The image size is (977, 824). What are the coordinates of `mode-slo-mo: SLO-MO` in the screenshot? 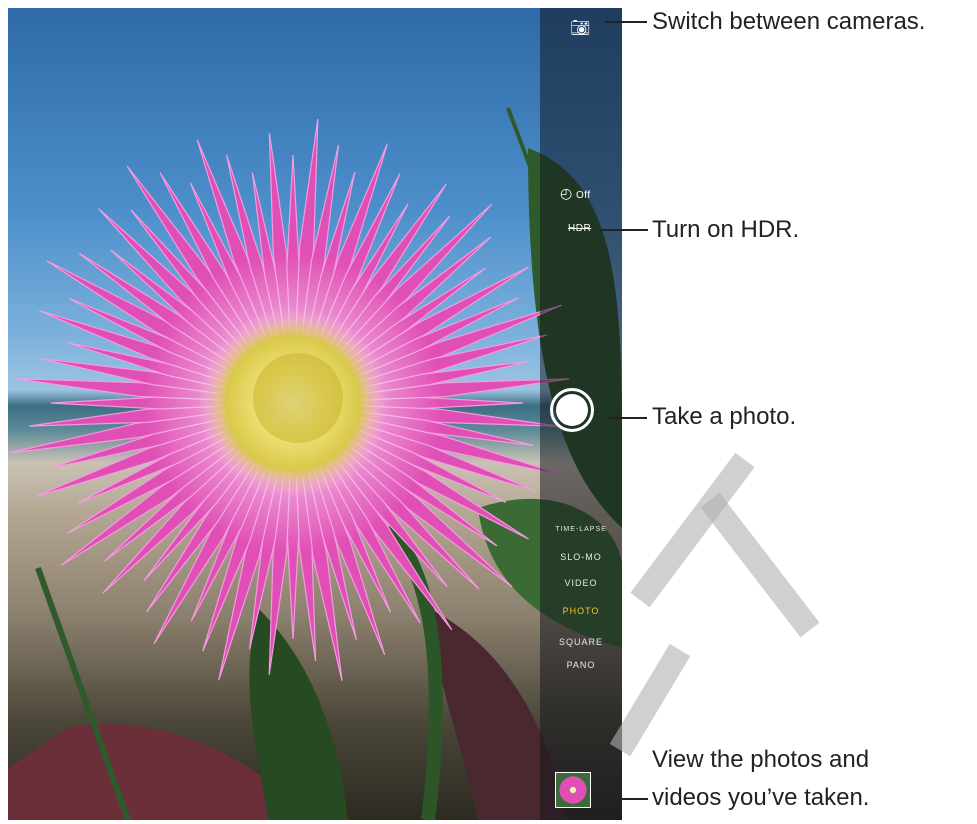 It's located at (581, 557).